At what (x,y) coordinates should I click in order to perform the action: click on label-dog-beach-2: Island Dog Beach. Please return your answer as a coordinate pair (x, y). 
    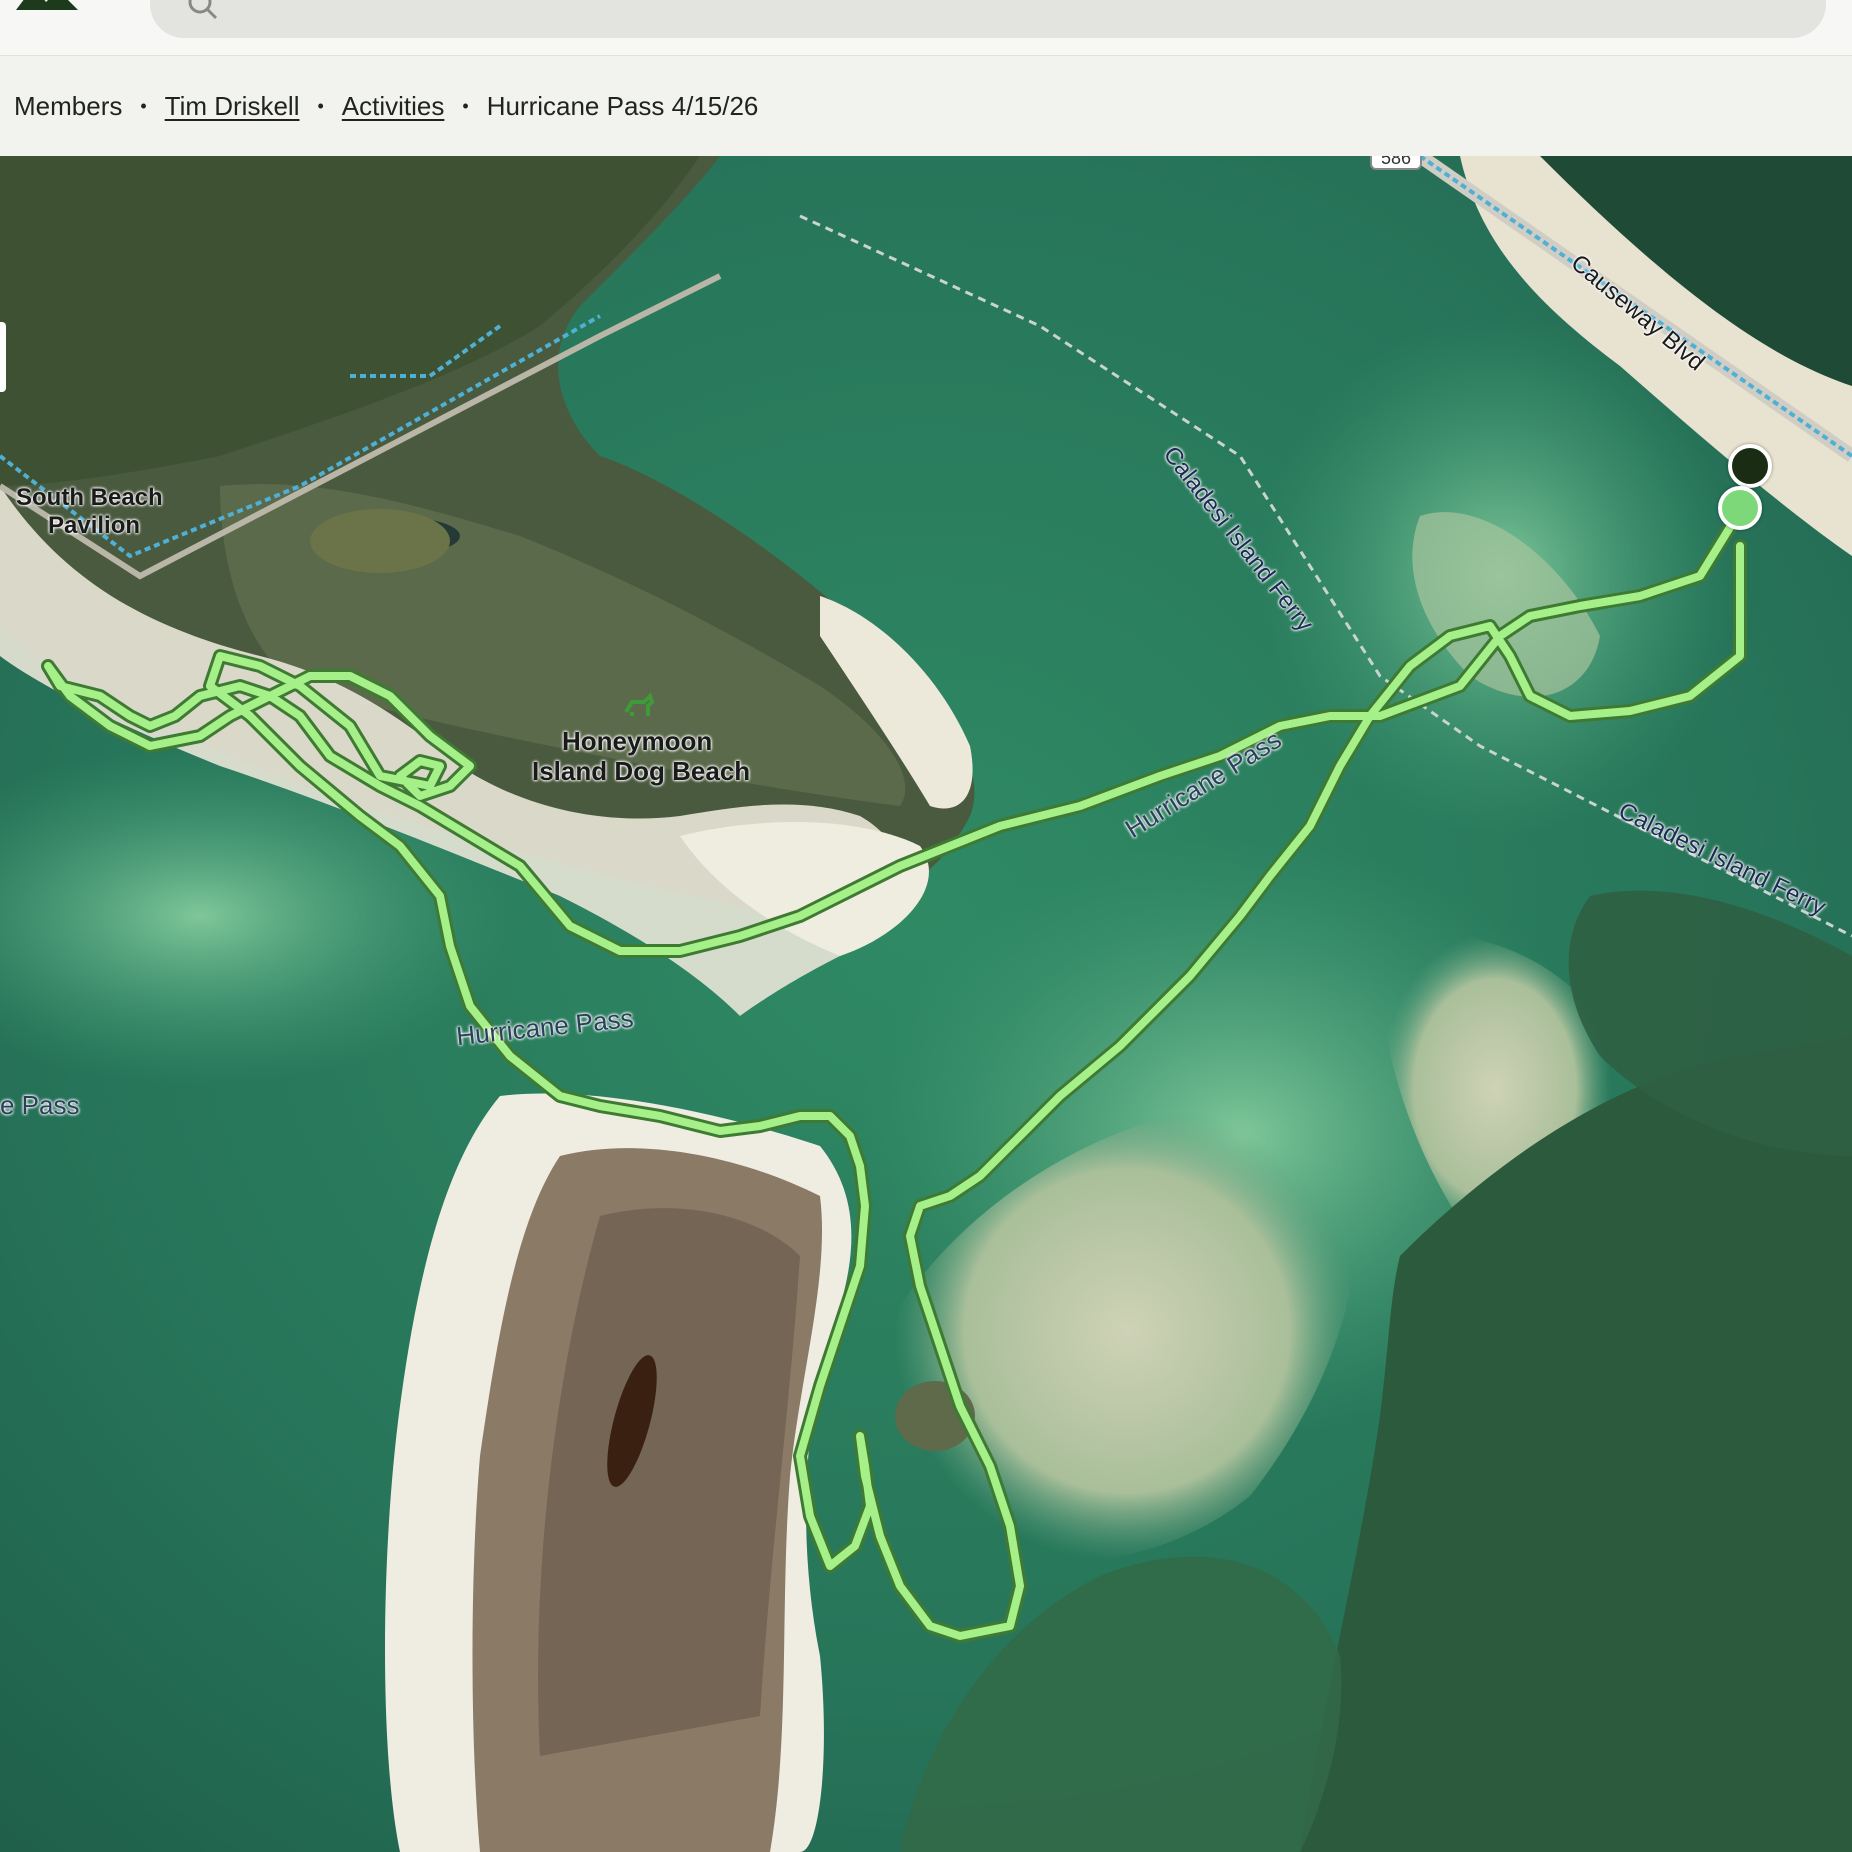
    Looking at the image, I should click on (641, 771).